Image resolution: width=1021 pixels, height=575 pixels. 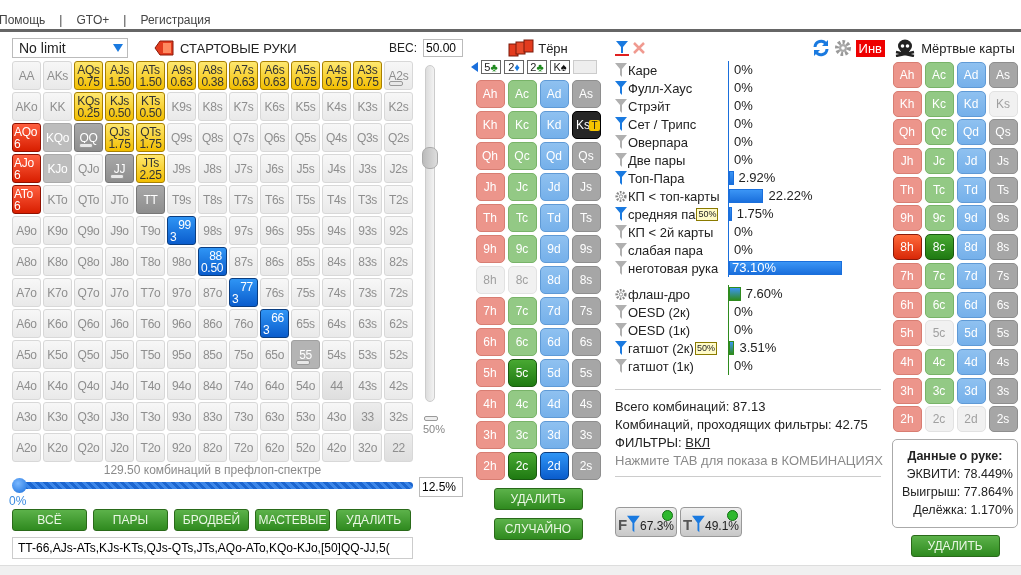 I want to click on hand-cell: A5s 0.75, so click(x=305, y=75).